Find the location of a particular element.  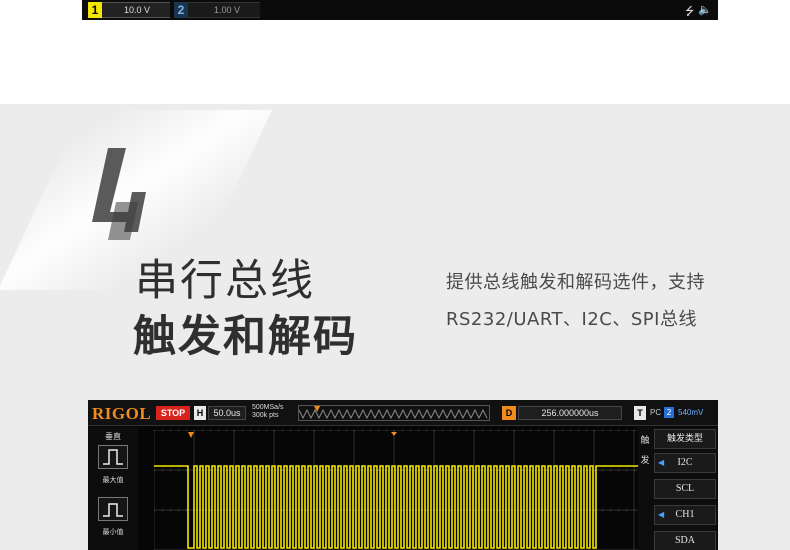

trigger-level: 540mV is located at coordinates (690, 412).